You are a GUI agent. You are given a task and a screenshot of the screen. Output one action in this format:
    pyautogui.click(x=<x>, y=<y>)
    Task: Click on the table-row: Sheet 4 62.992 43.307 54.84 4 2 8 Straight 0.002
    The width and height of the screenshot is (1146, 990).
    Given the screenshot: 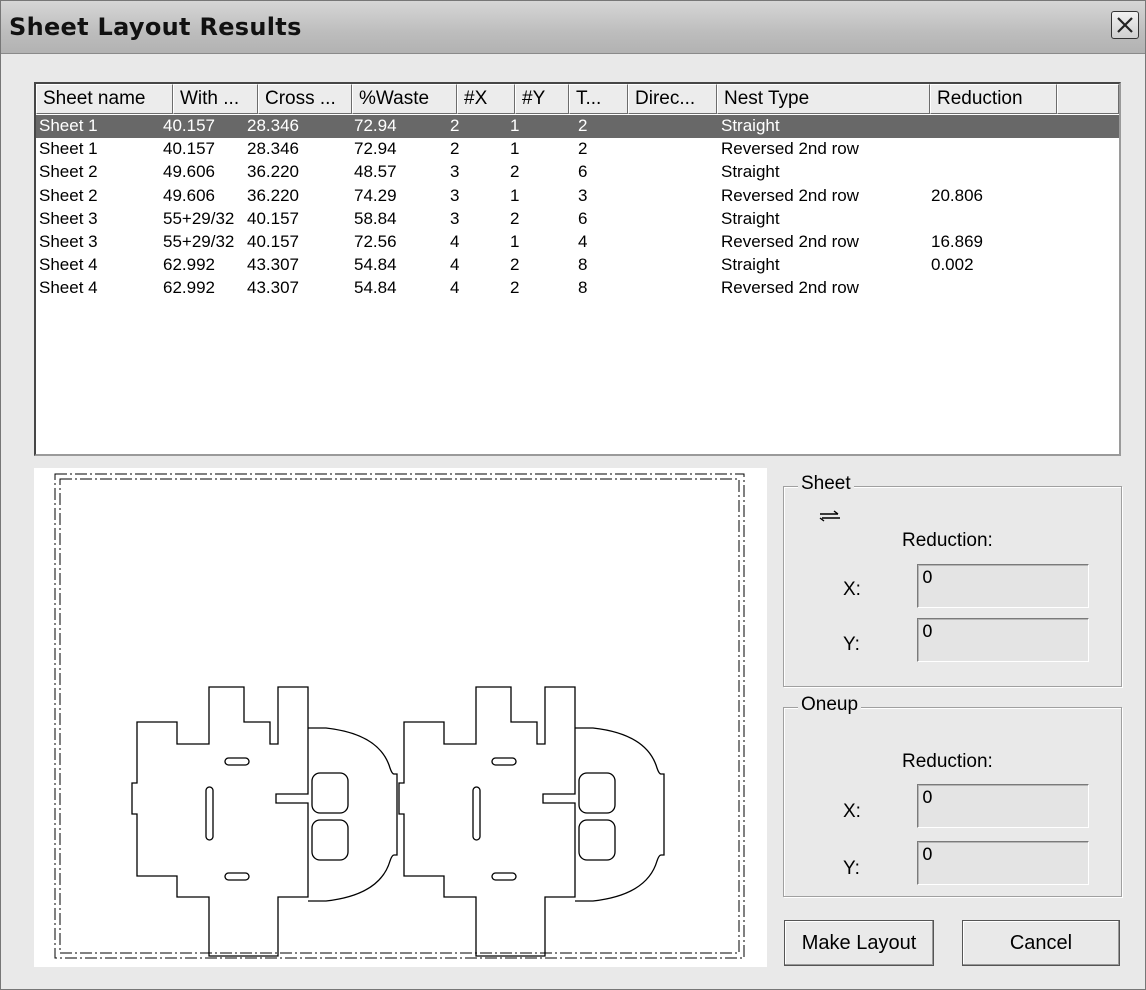 What is the action you would take?
    pyautogui.click(x=577, y=265)
    